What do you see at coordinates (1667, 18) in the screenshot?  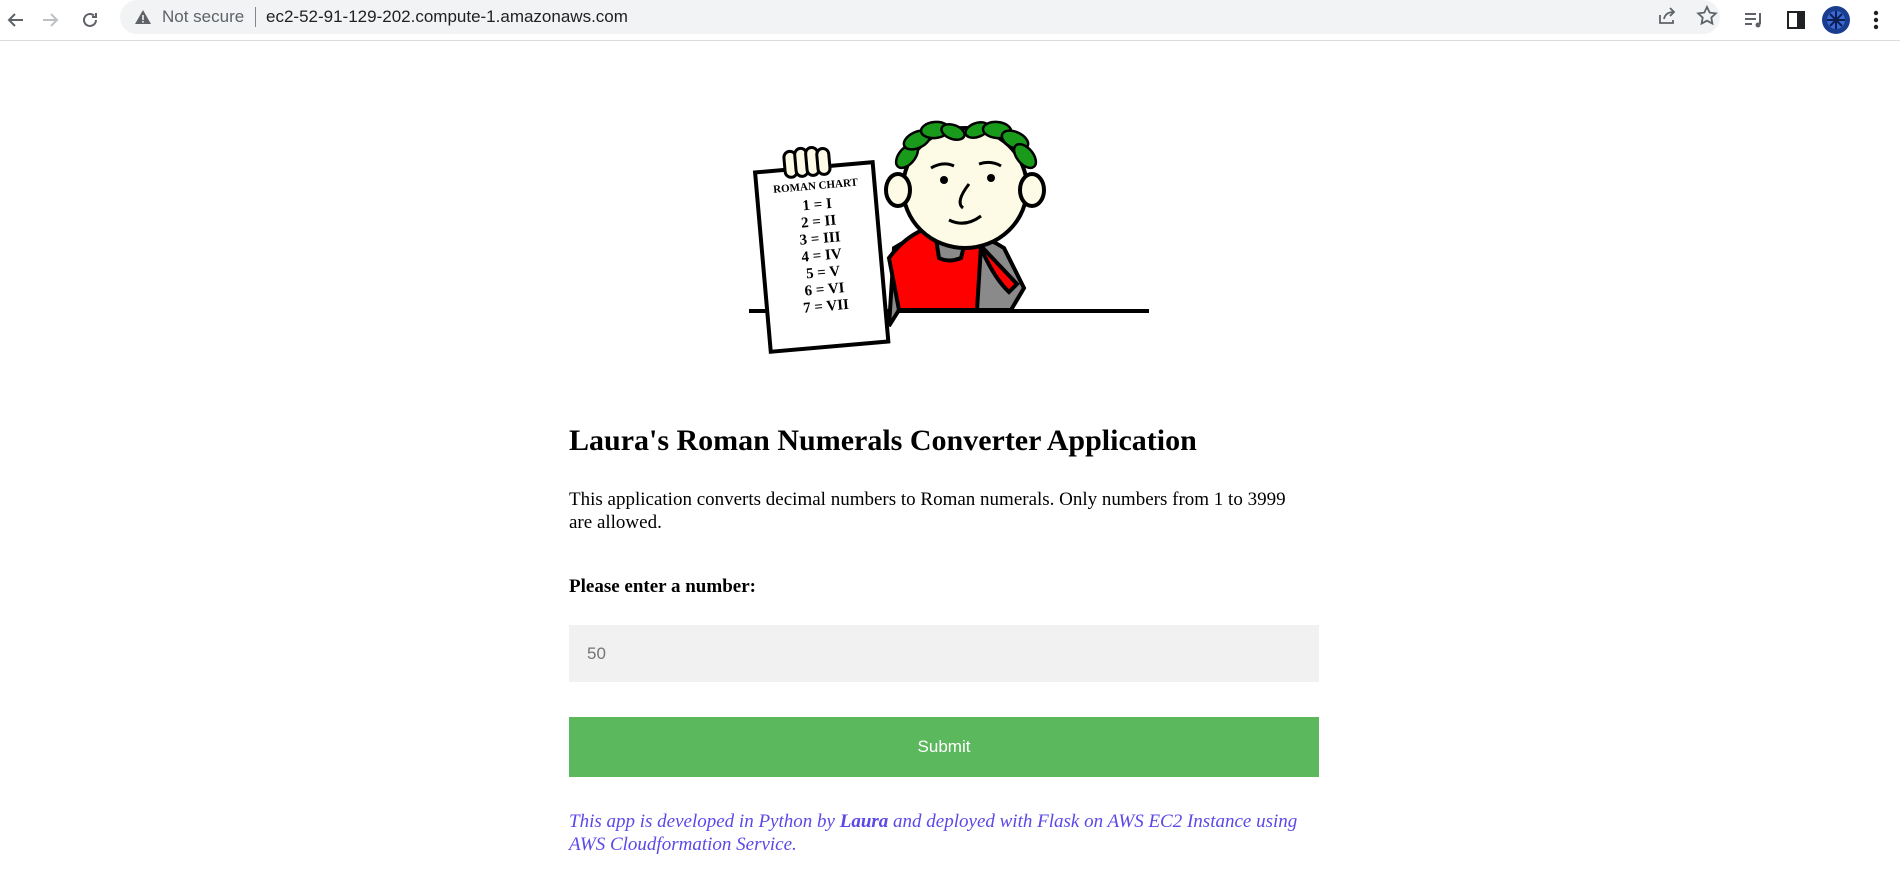 I see `share-icon` at bounding box center [1667, 18].